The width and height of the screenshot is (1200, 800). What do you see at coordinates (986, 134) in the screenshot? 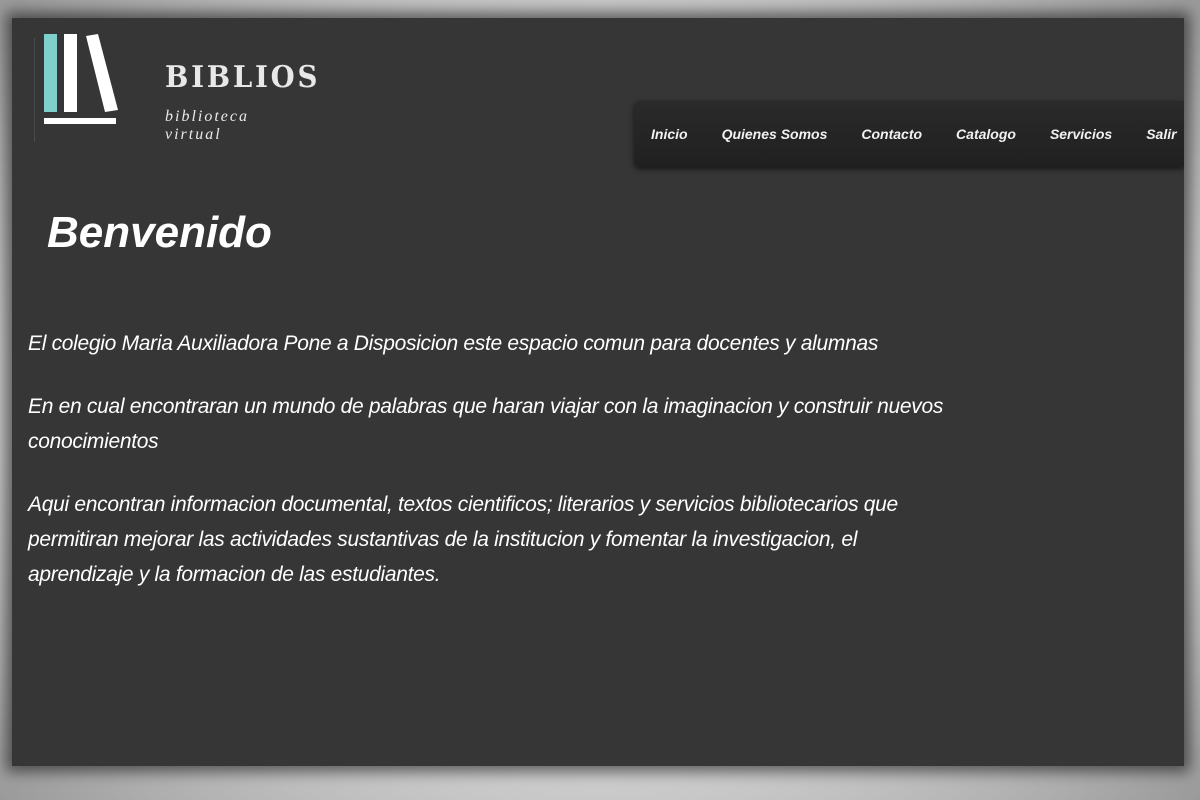
I see `nav-item-catalogo: Catalogo` at bounding box center [986, 134].